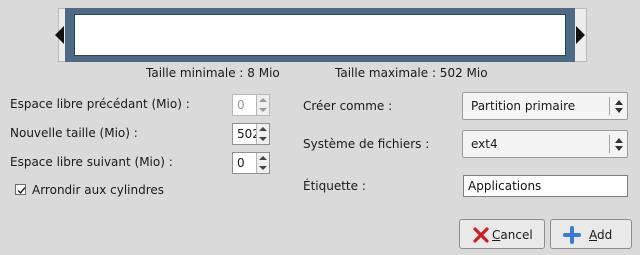  What do you see at coordinates (334, 186) in the screenshot?
I see `label-field-label: Étiquette :` at bounding box center [334, 186].